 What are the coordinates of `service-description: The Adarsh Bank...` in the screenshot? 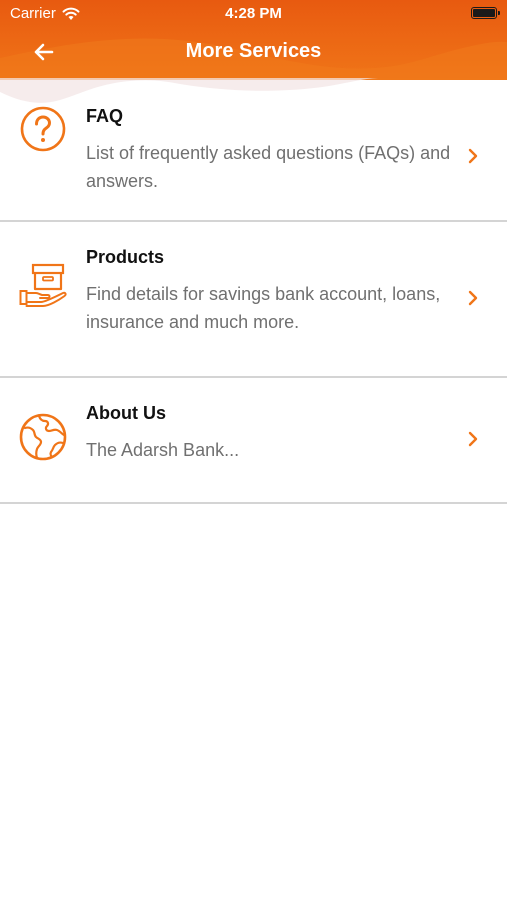 It's located at (163, 450).